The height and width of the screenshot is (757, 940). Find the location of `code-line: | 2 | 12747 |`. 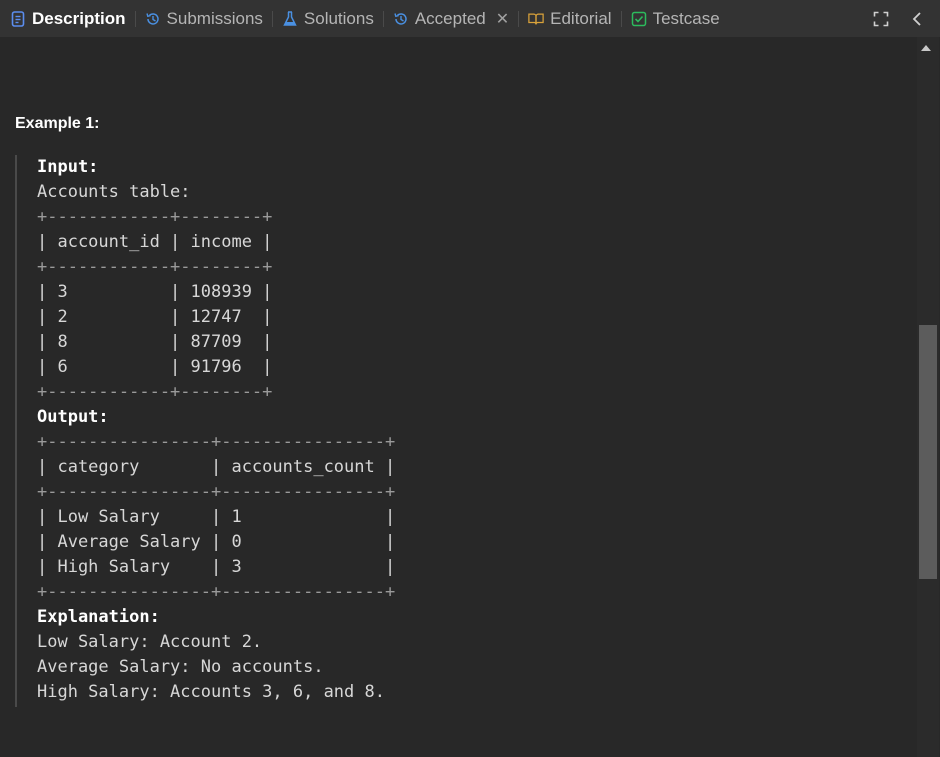

code-line: | 2 | 12747 | is located at coordinates (155, 317).